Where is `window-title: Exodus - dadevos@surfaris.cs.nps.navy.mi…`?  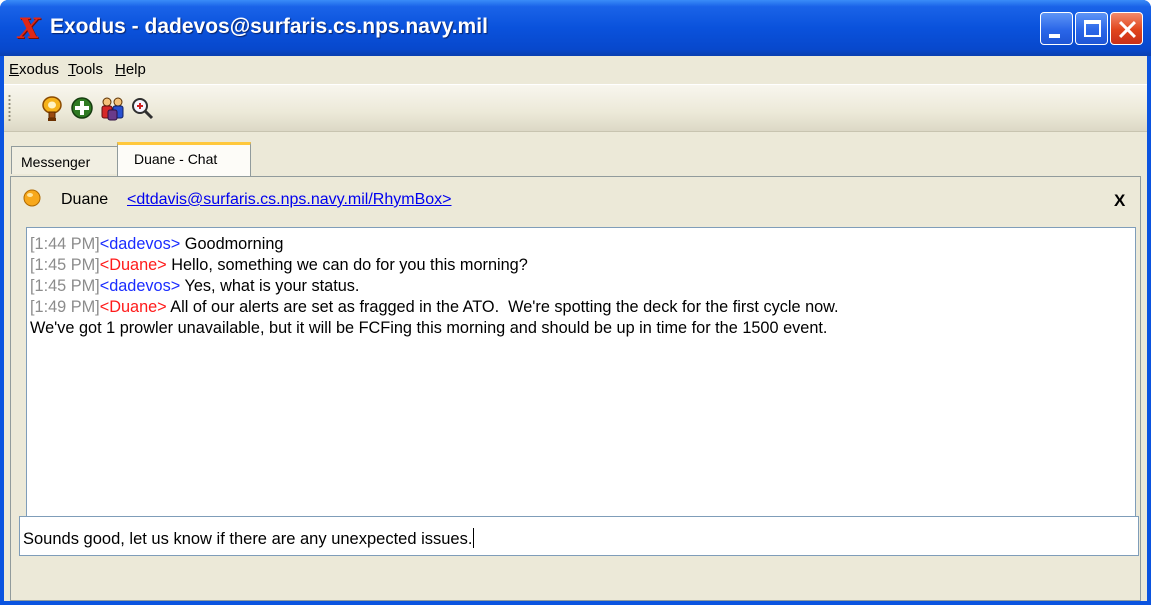 window-title: Exodus - dadevos@surfaris.cs.nps.navy.mi… is located at coordinates (269, 26).